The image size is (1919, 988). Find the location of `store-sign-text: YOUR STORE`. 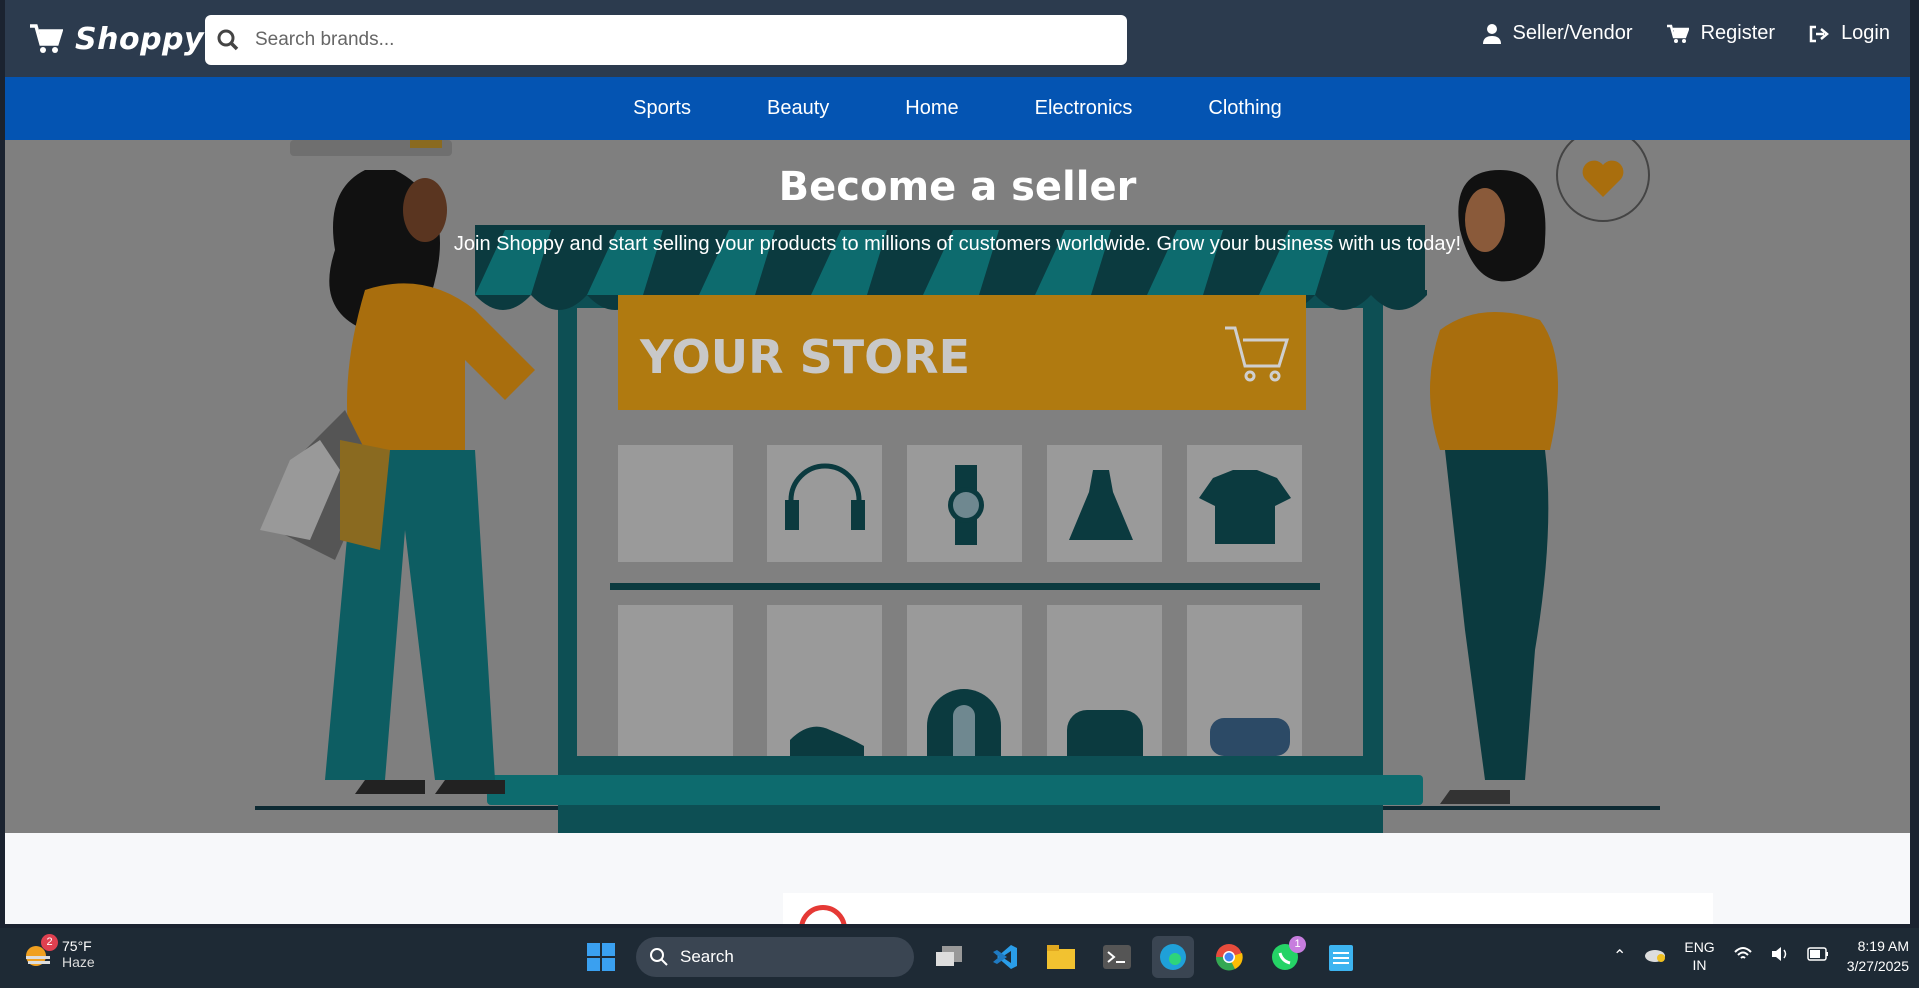

store-sign-text: YOUR STORE is located at coordinates (805, 357).